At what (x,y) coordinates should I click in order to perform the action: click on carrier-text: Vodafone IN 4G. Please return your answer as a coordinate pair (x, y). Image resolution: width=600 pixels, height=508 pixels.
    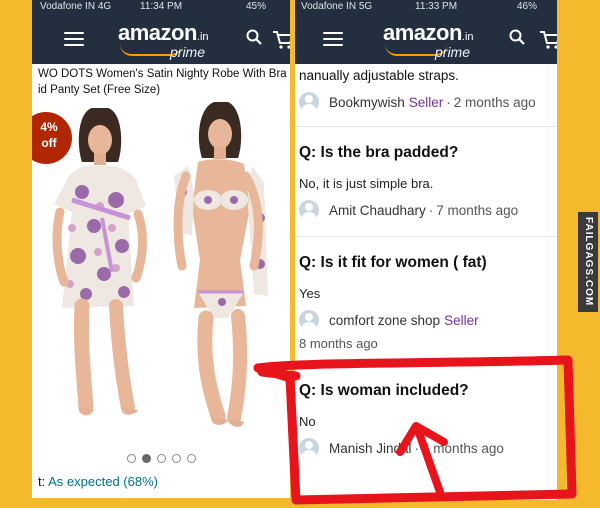
    Looking at the image, I should click on (76, 6).